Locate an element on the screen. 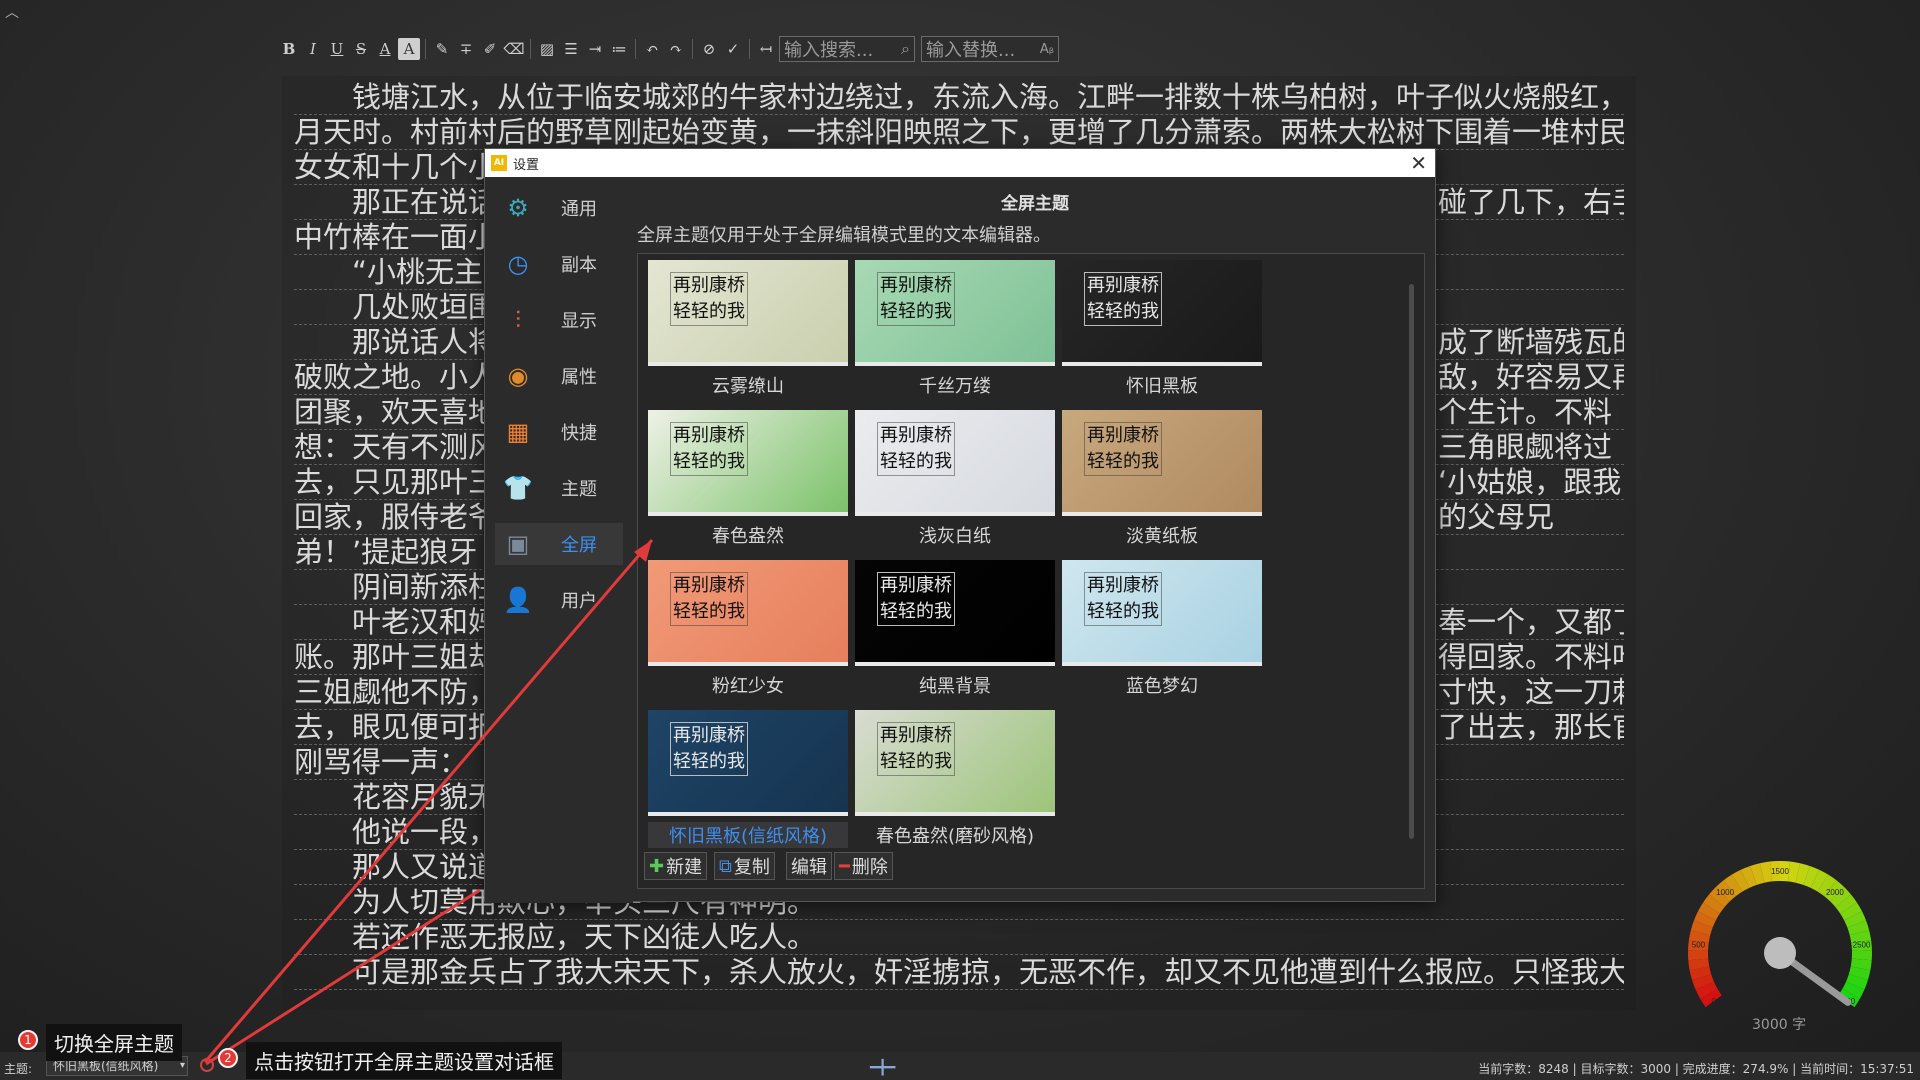  text-line-content: “小桃无主 is located at coordinates (418, 272).